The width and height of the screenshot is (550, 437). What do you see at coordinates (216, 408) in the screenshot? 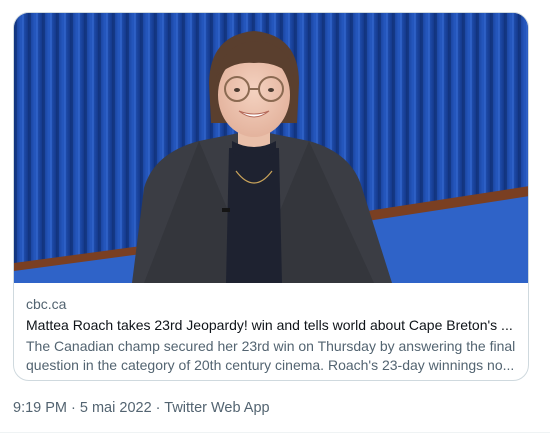
I see `tweet-source-link: Twitter Web App` at bounding box center [216, 408].